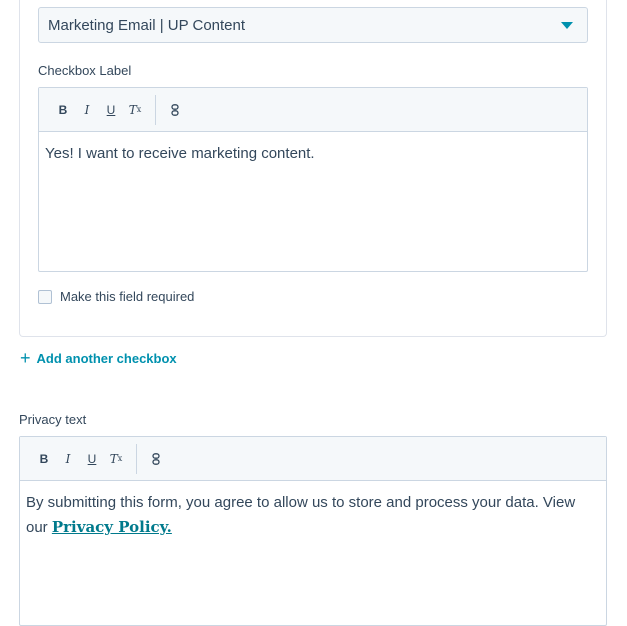 Image resolution: width=627 pixels, height=626 pixels. Describe the element at coordinates (313, 25) in the screenshot. I see `subscription-type-select: Marketing Email | UP Content` at that location.